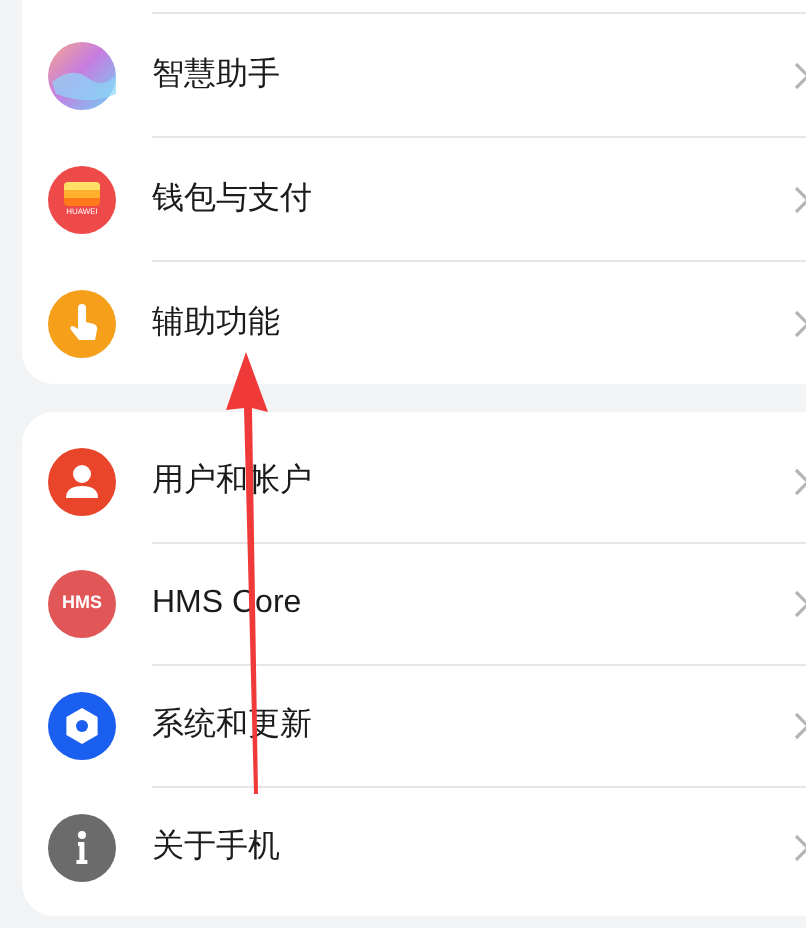  Describe the element at coordinates (217, 75) in the screenshot. I see `row-label: 智慧助手` at that location.